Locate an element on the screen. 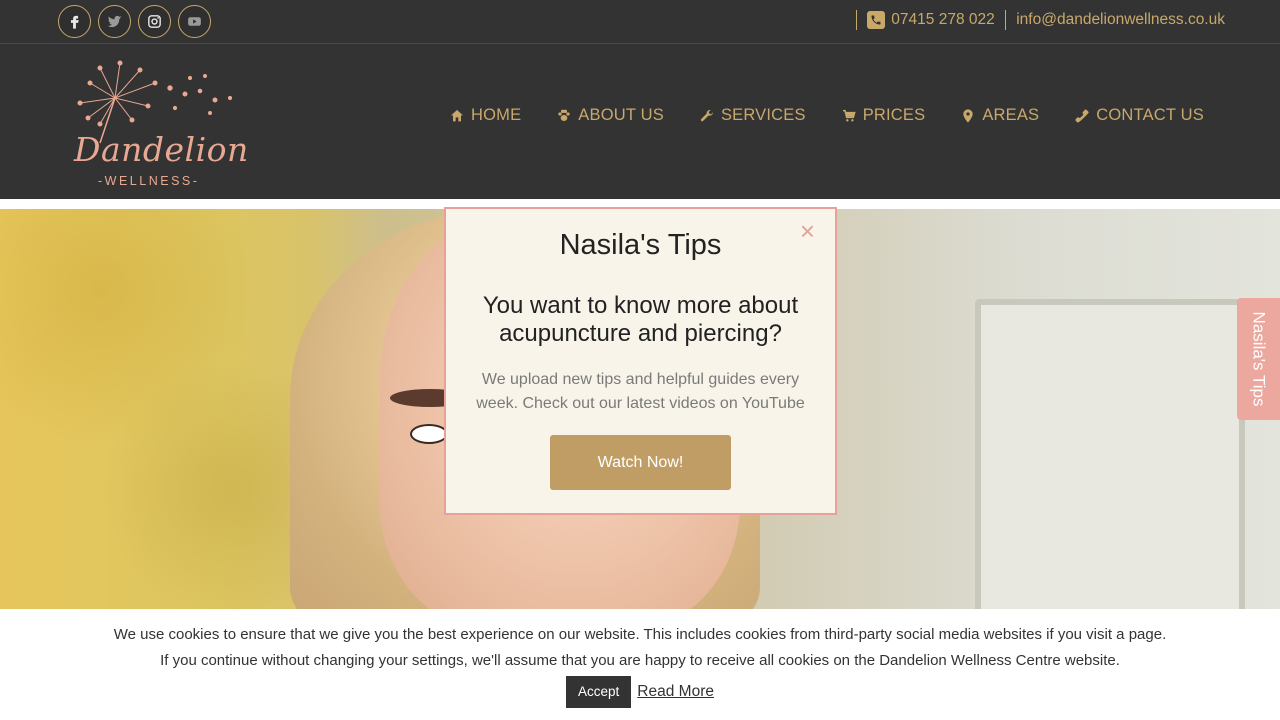 This screenshot has width=1280, height=720. hero-wall is located at coordinates (165, 409).